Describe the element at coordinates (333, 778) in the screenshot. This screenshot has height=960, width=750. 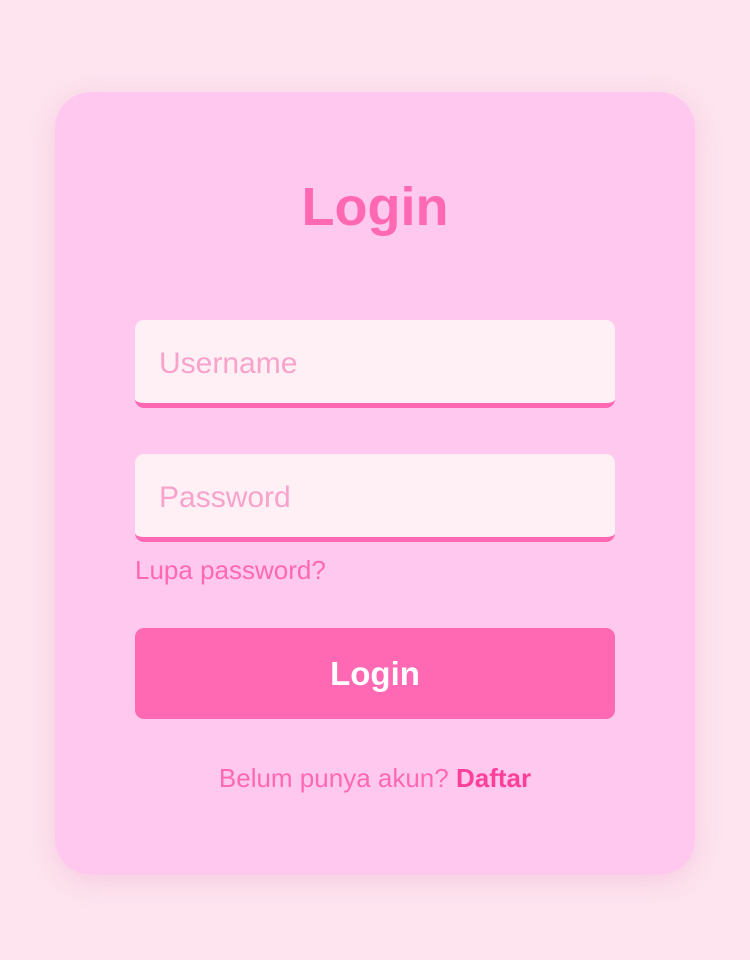
I see `signup-prompt-text: Belum punya akun?` at that location.